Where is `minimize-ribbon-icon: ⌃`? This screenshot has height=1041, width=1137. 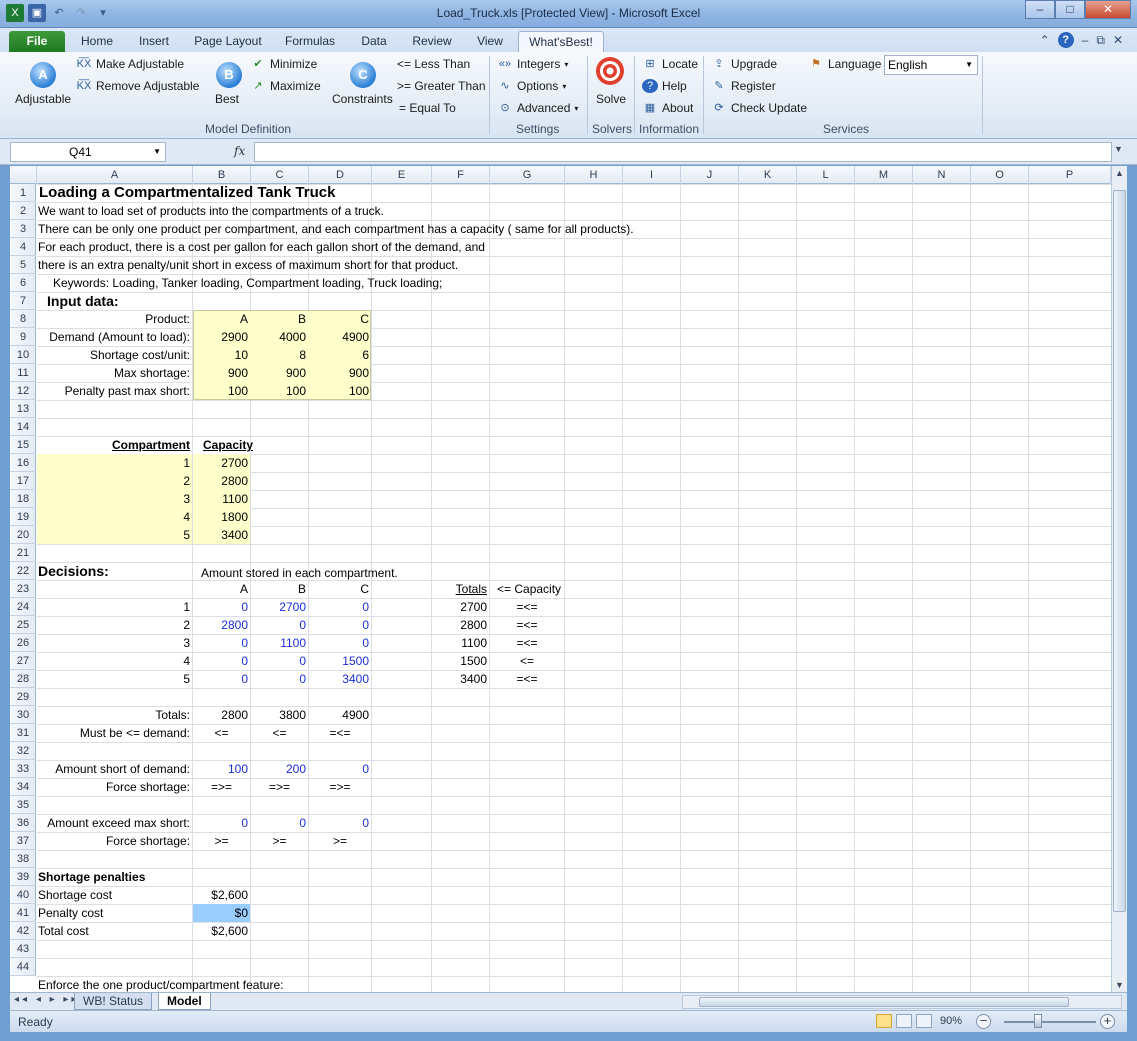 minimize-ribbon-icon: ⌃ is located at coordinates (1045, 40).